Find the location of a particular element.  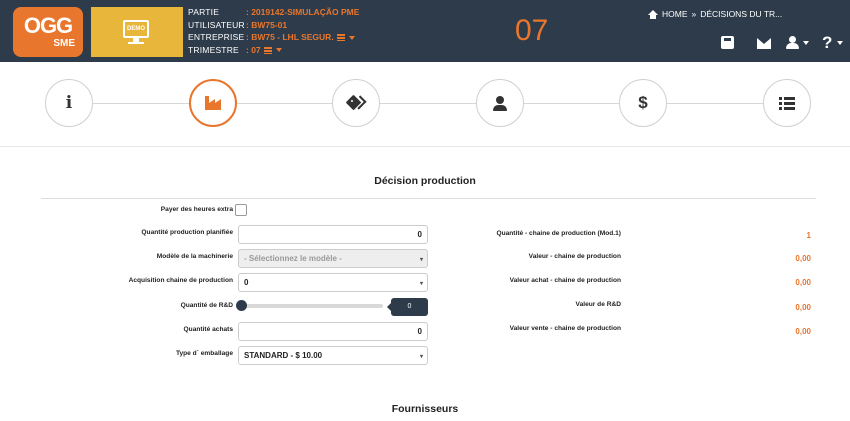

type-emballage-label: Type d` emballage is located at coordinates (204, 353).